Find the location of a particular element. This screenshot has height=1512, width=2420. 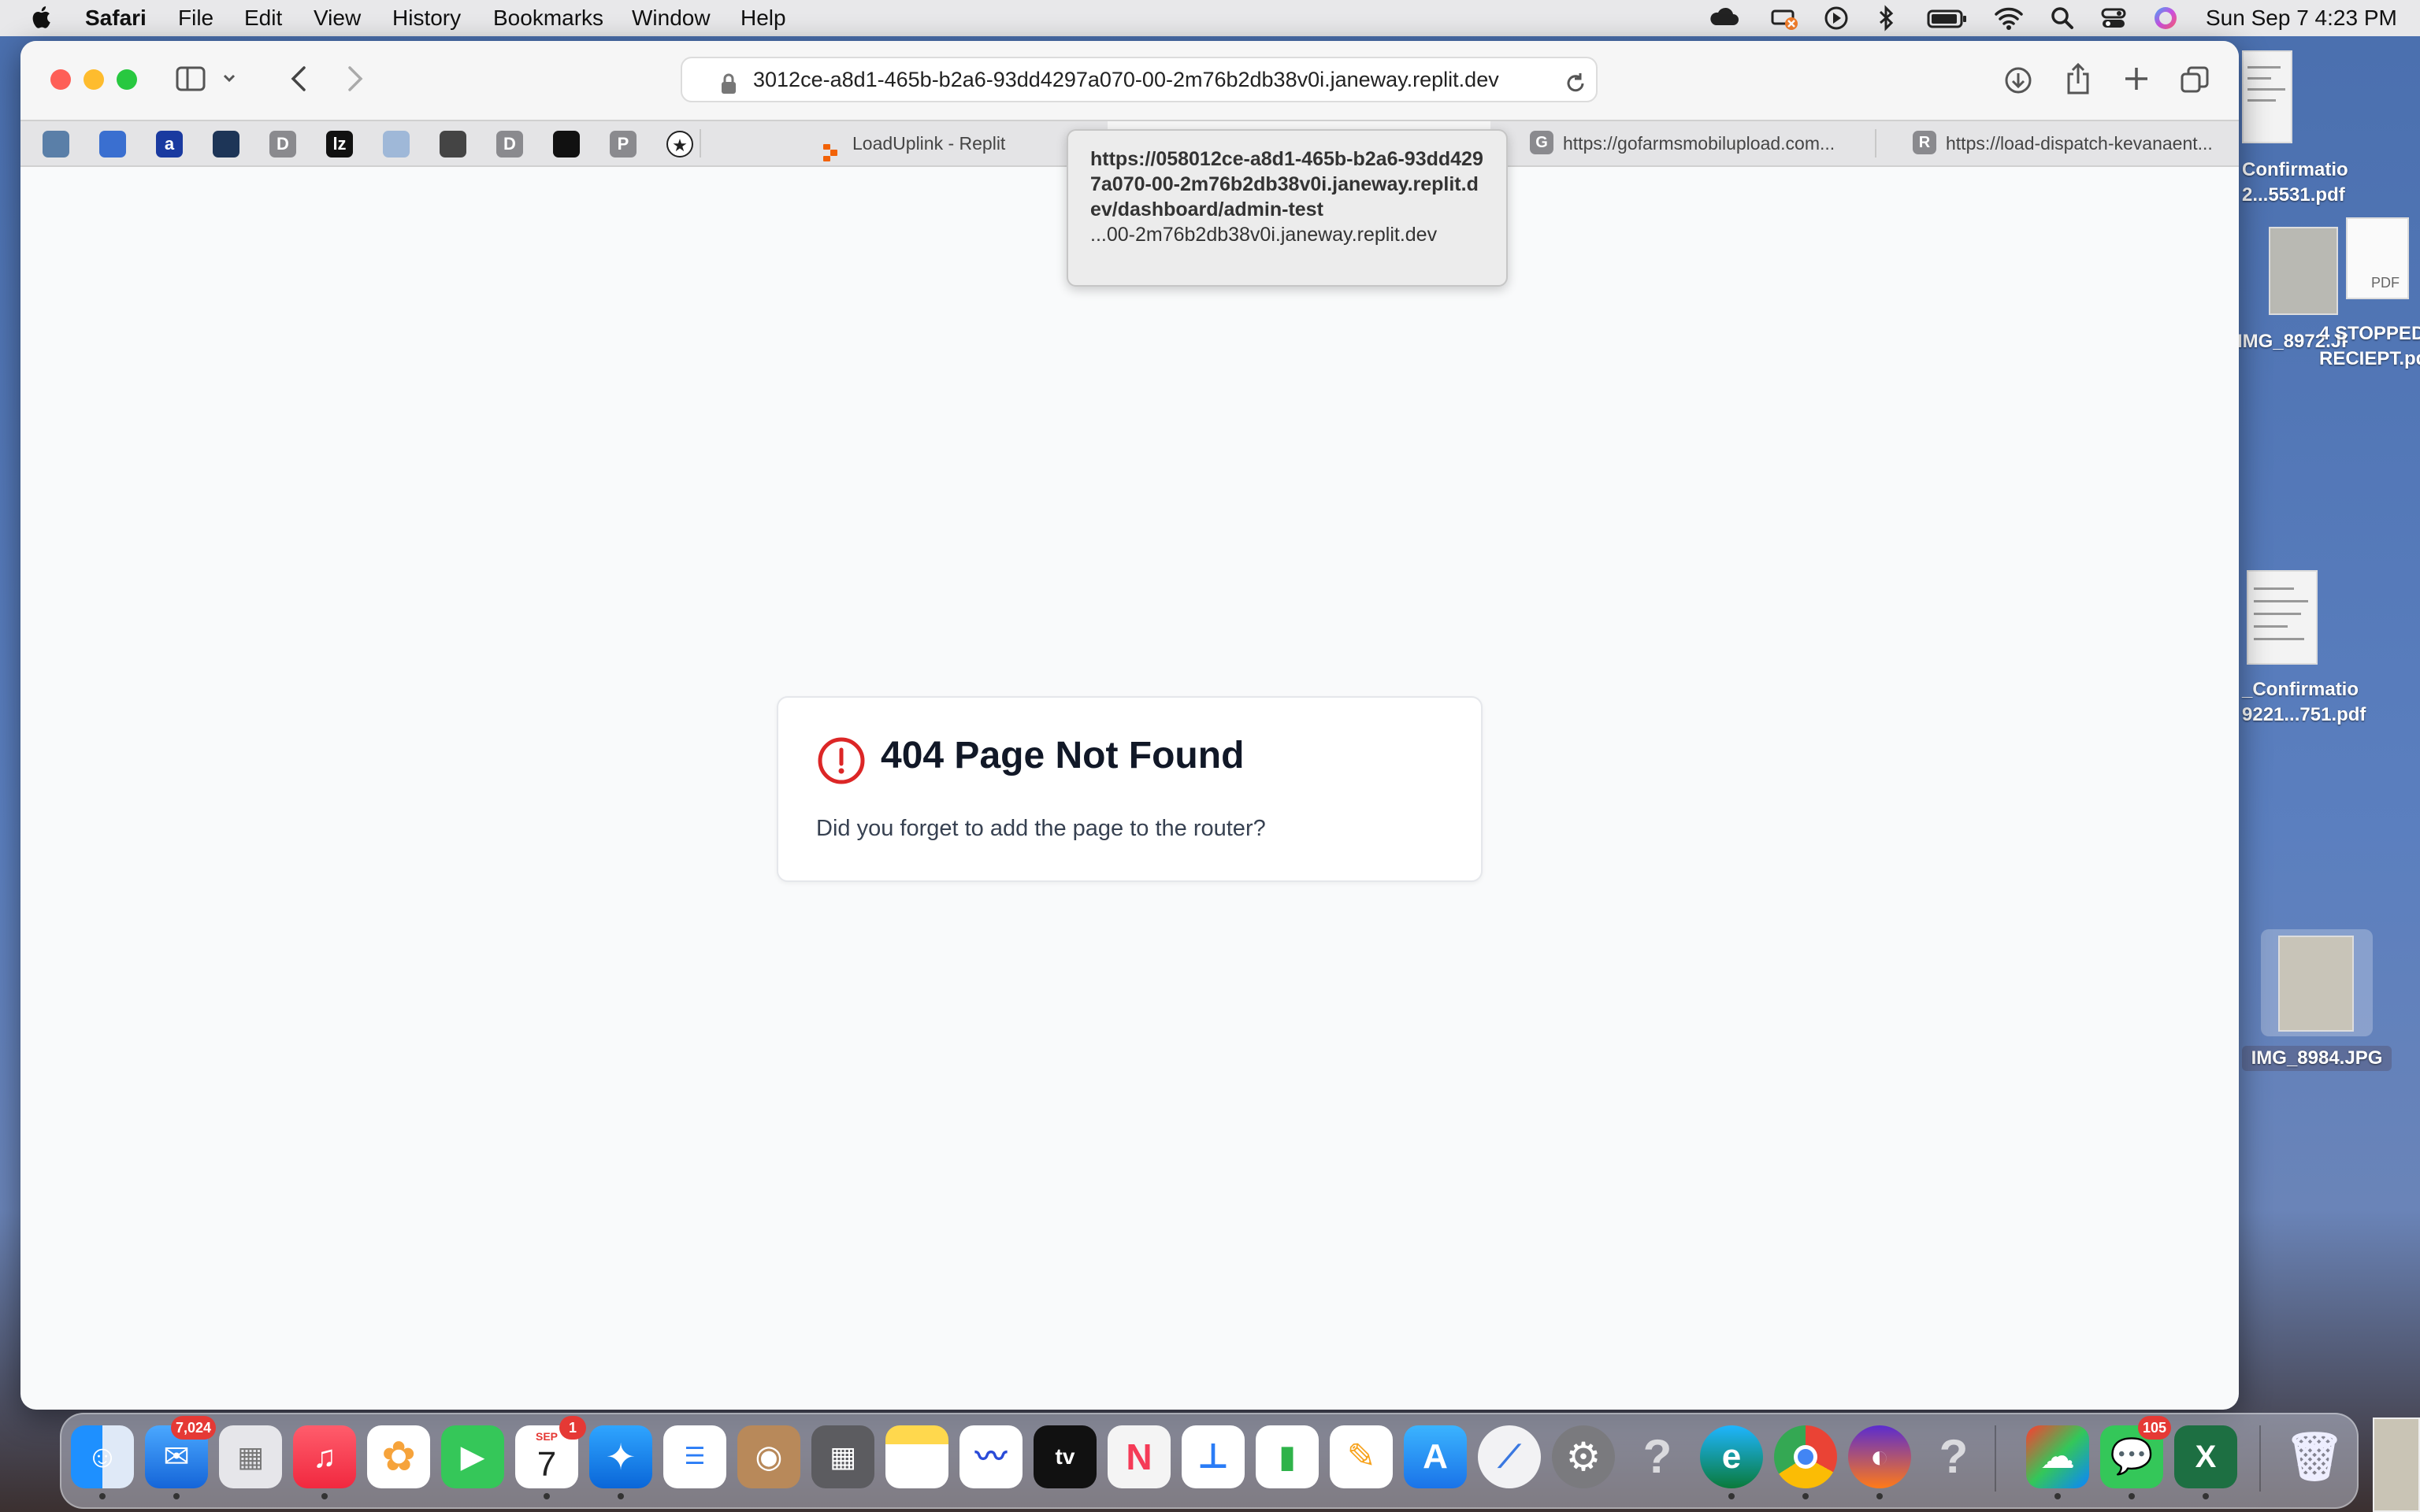

firefox-icon: ◐ is located at coordinates (1879, 1456).